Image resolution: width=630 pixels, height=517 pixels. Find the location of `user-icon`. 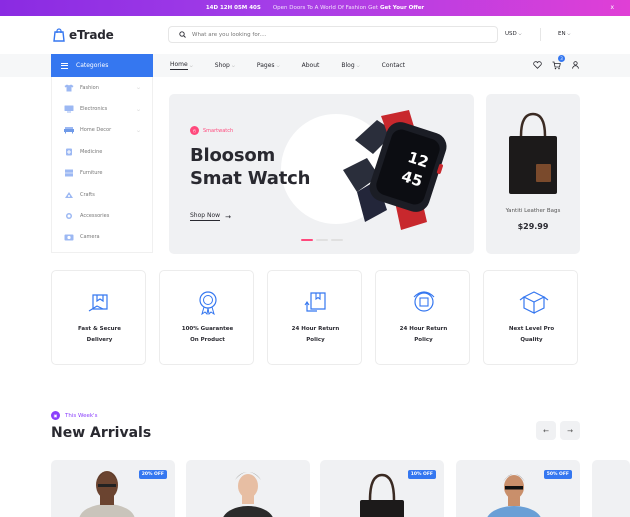

user-icon is located at coordinates (575, 65).